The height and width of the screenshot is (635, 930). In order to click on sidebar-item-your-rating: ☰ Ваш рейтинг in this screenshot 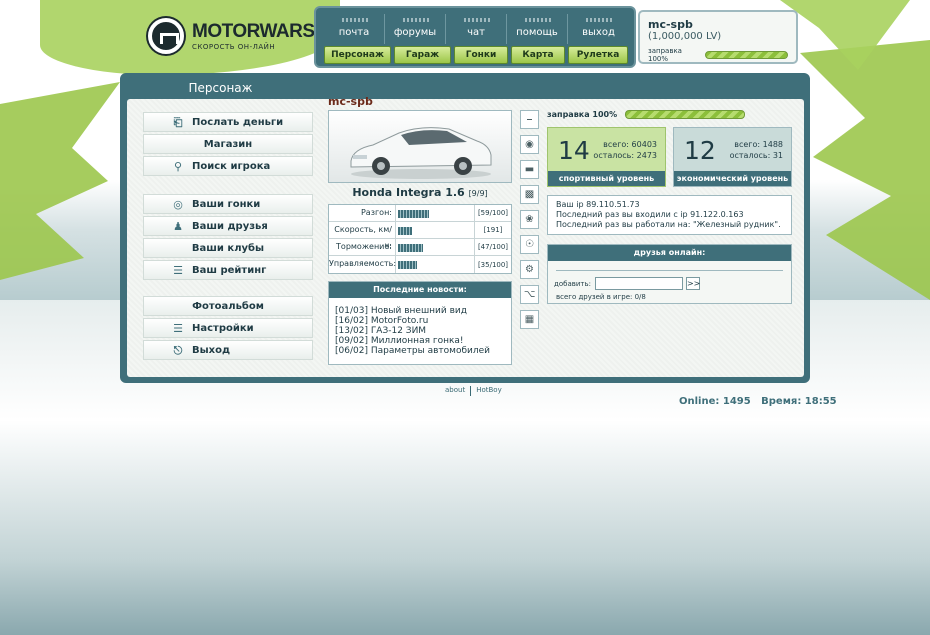, I will do `click(228, 270)`.